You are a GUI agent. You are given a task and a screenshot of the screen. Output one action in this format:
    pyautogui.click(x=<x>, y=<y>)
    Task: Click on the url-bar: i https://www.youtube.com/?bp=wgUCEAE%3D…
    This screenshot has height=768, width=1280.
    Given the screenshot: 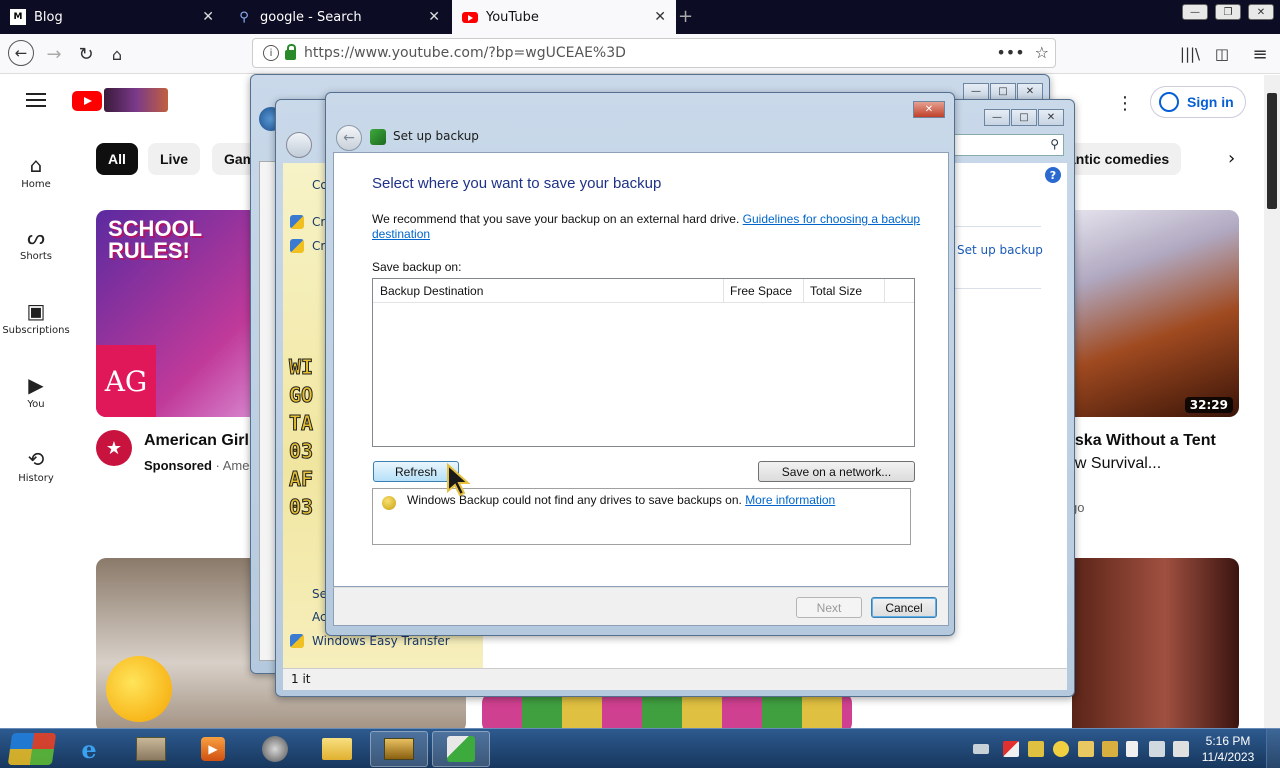 What is the action you would take?
    pyautogui.click(x=654, y=53)
    